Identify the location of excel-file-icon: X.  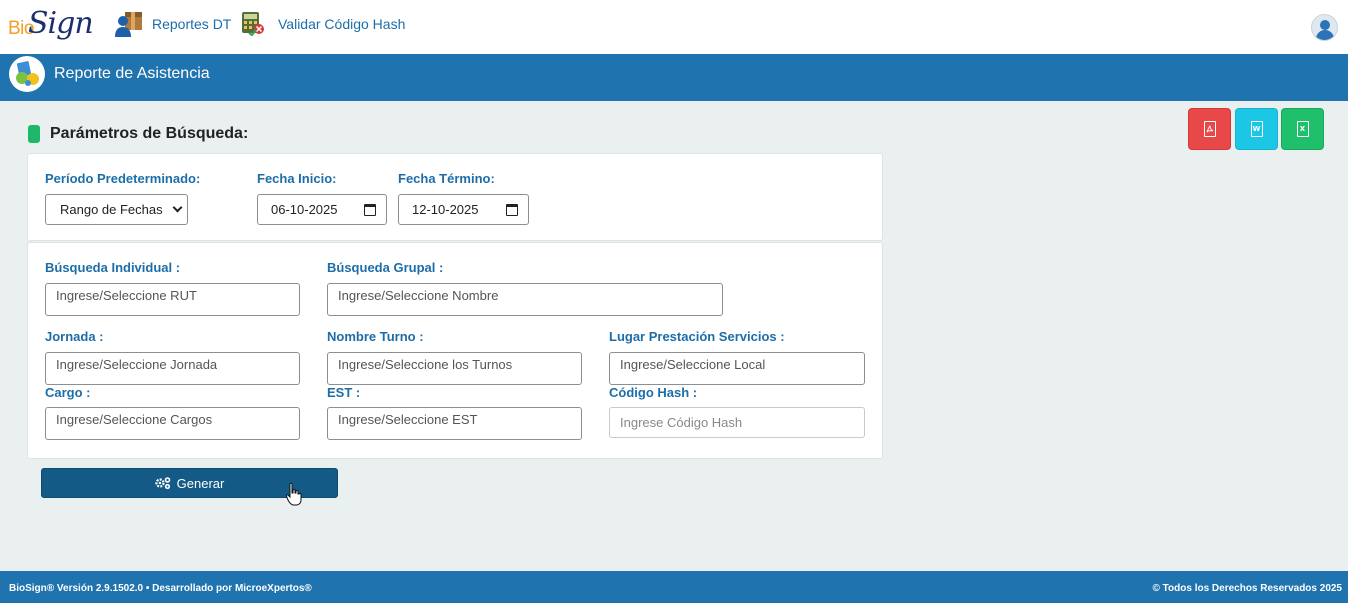
(1302, 129).